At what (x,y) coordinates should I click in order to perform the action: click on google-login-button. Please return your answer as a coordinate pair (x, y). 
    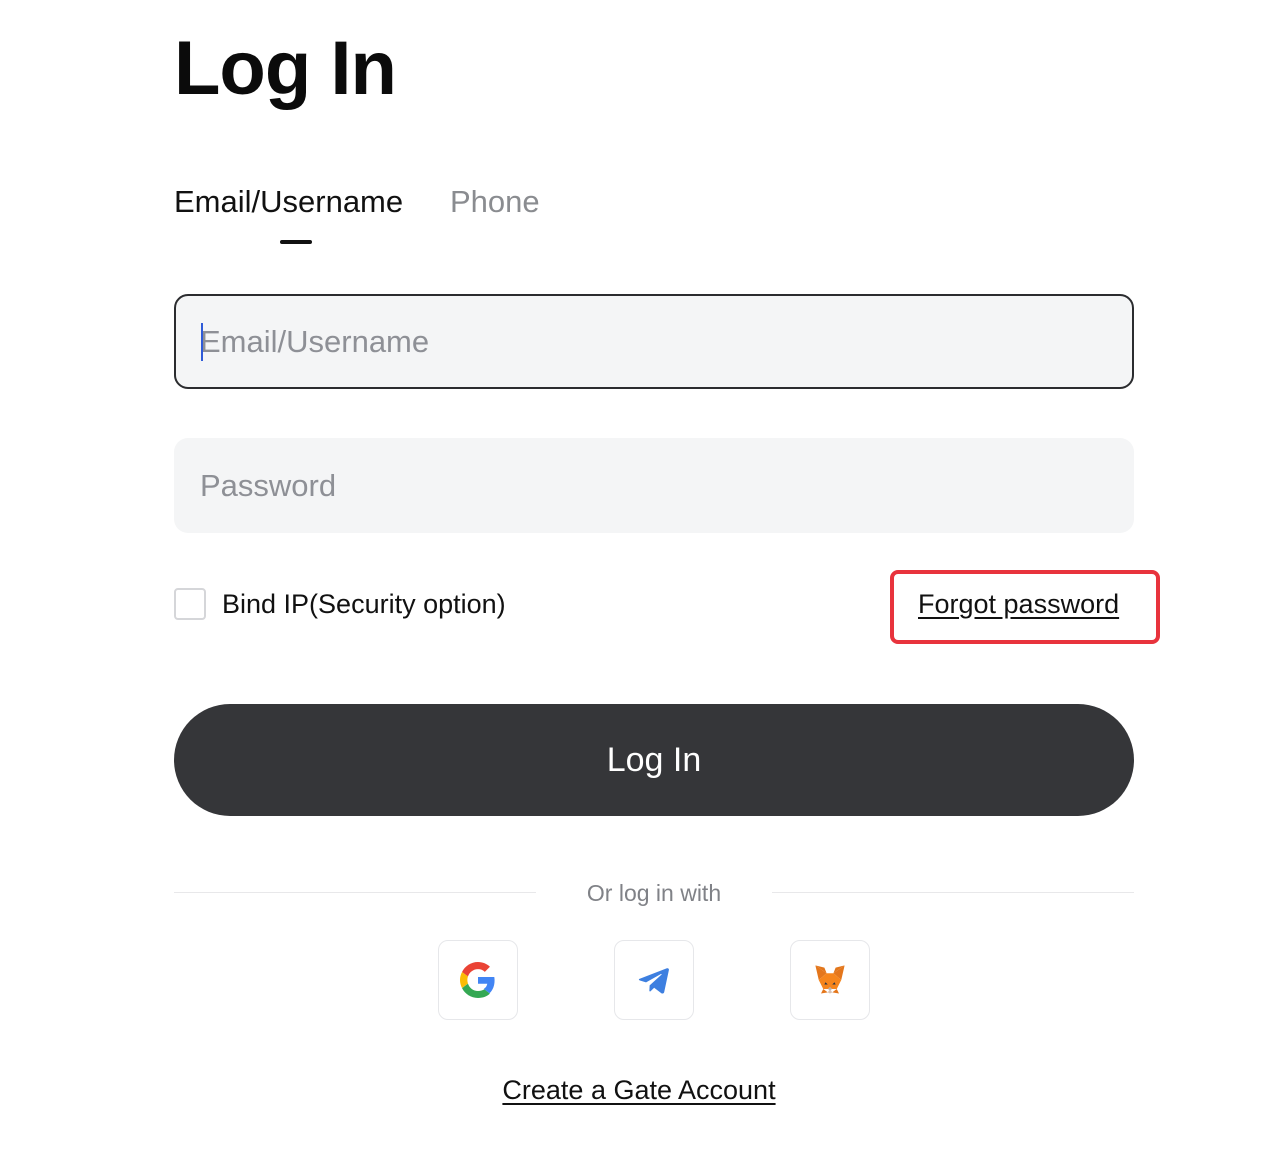
    Looking at the image, I should click on (478, 980).